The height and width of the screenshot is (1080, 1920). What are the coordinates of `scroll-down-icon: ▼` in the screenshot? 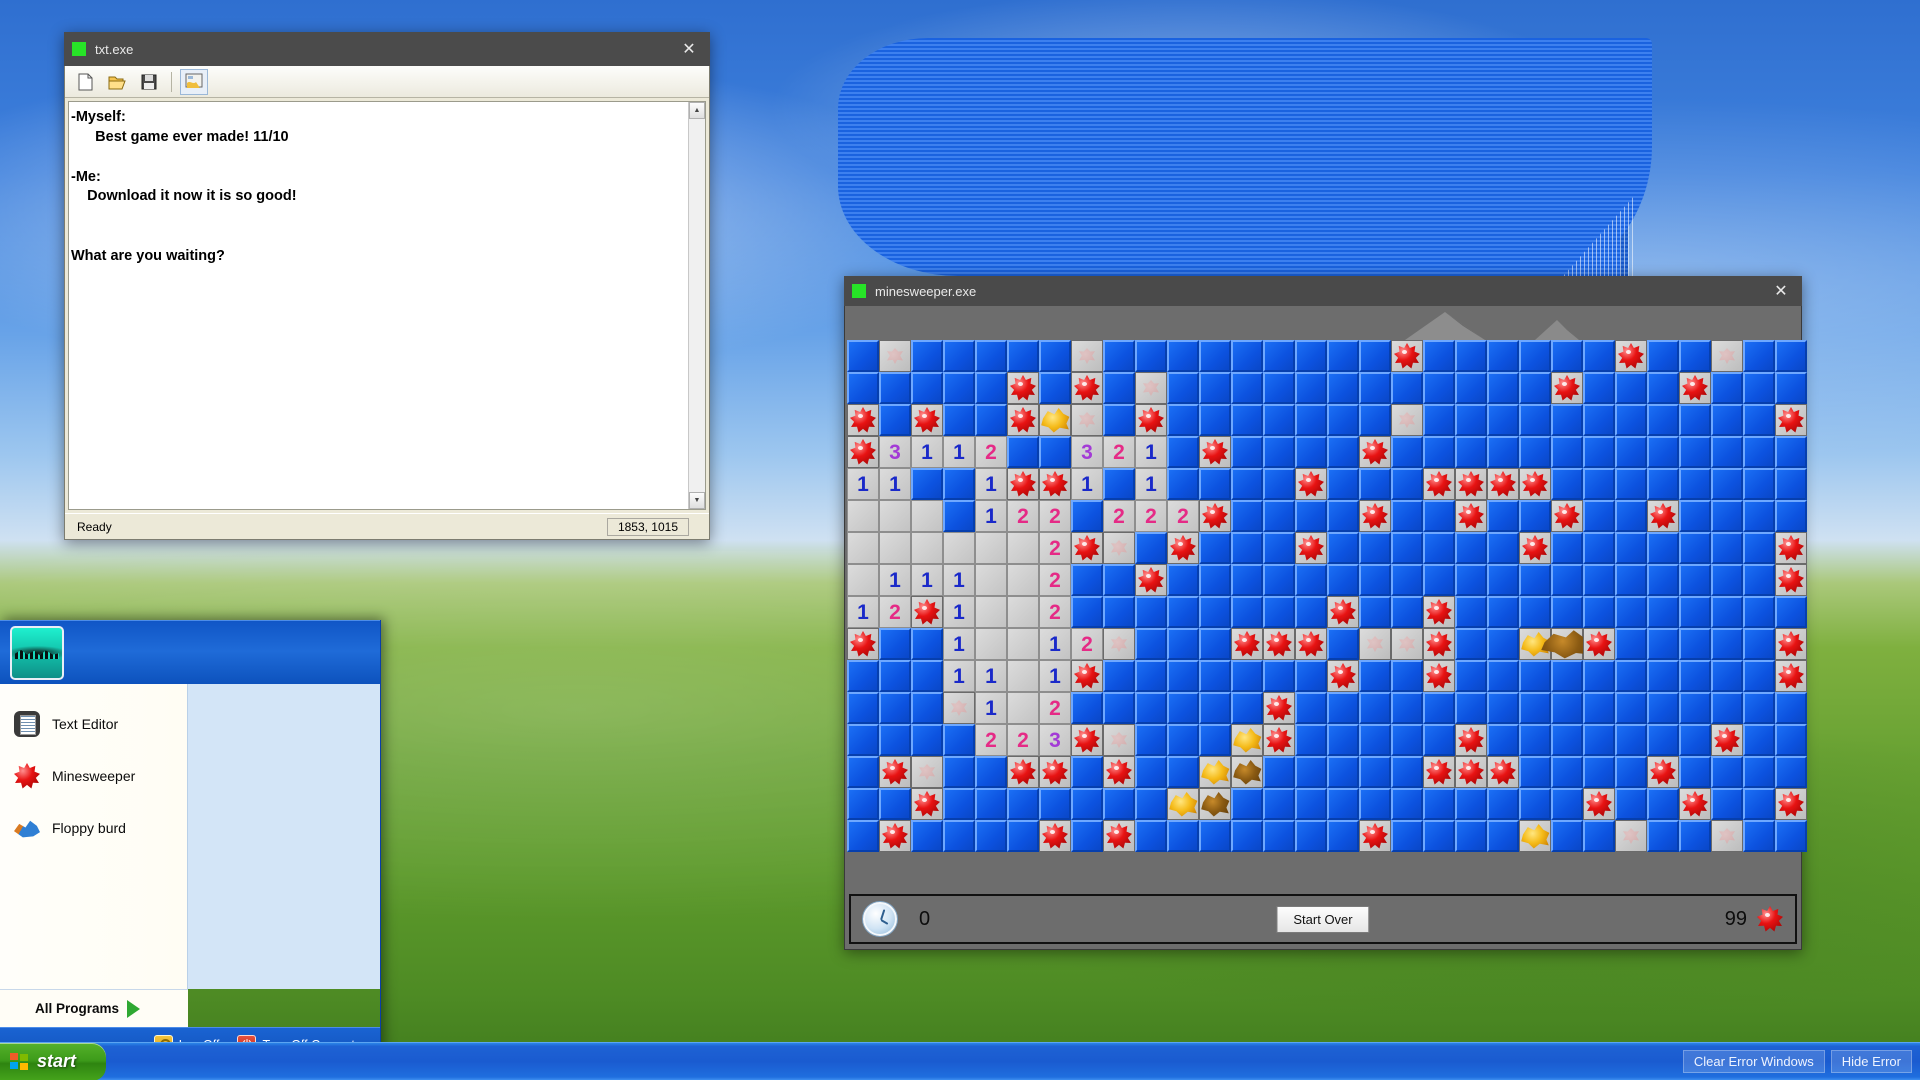 It's located at (697, 500).